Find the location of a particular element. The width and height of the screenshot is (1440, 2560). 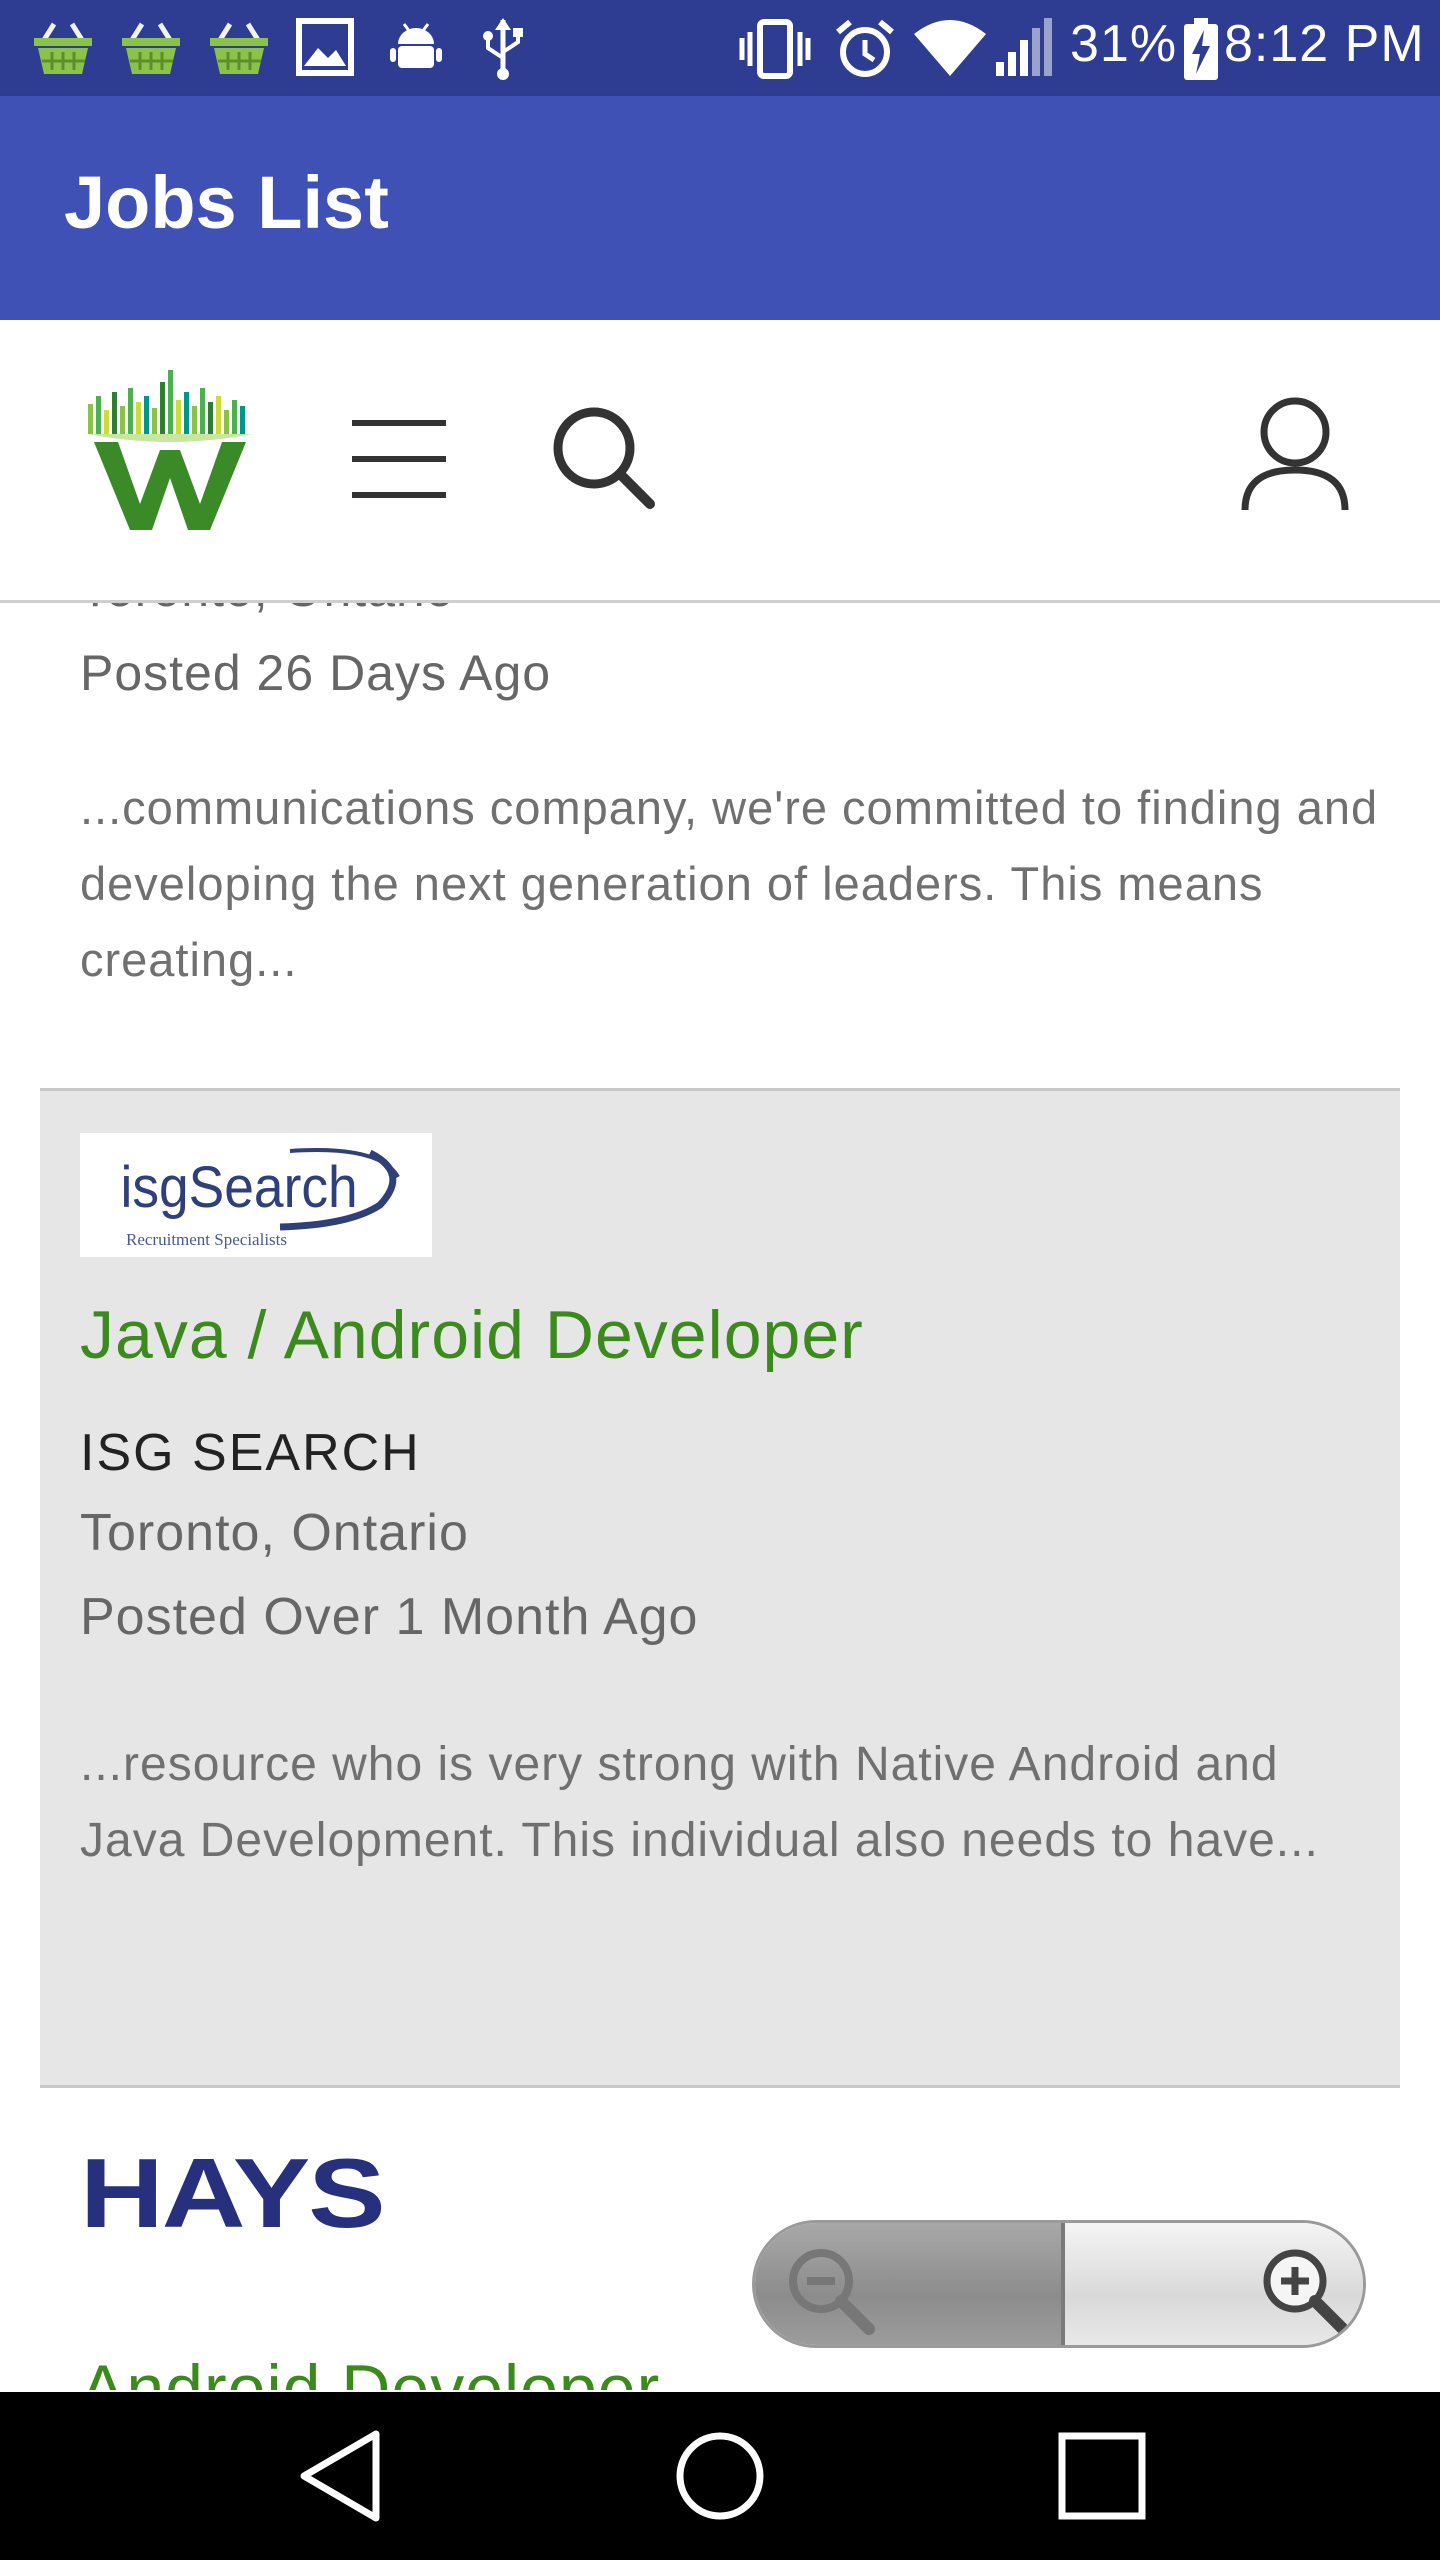

signal-icon is located at coordinates (1024, 47).